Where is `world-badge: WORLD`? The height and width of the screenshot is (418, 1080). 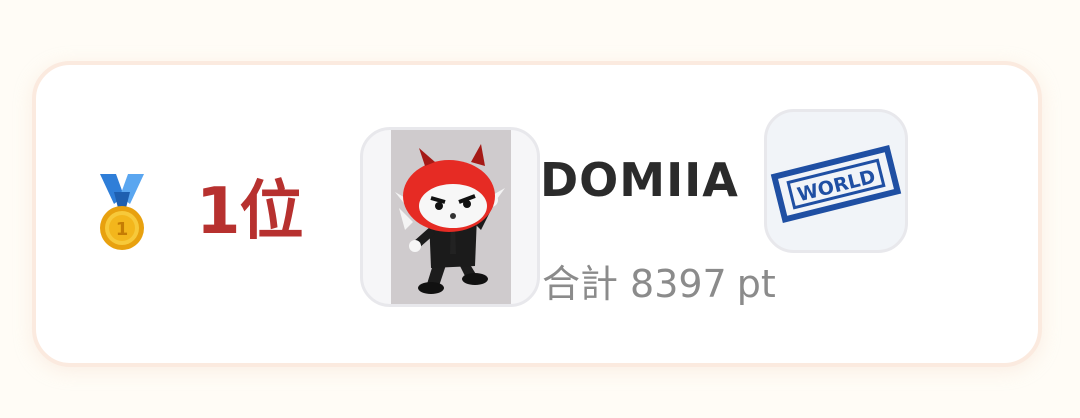 world-badge: WORLD is located at coordinates (836, 181).